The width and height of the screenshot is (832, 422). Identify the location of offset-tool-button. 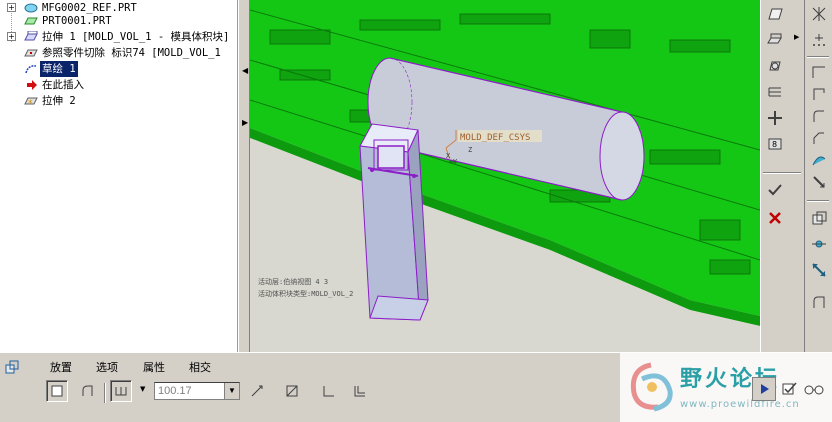
(819, 218).